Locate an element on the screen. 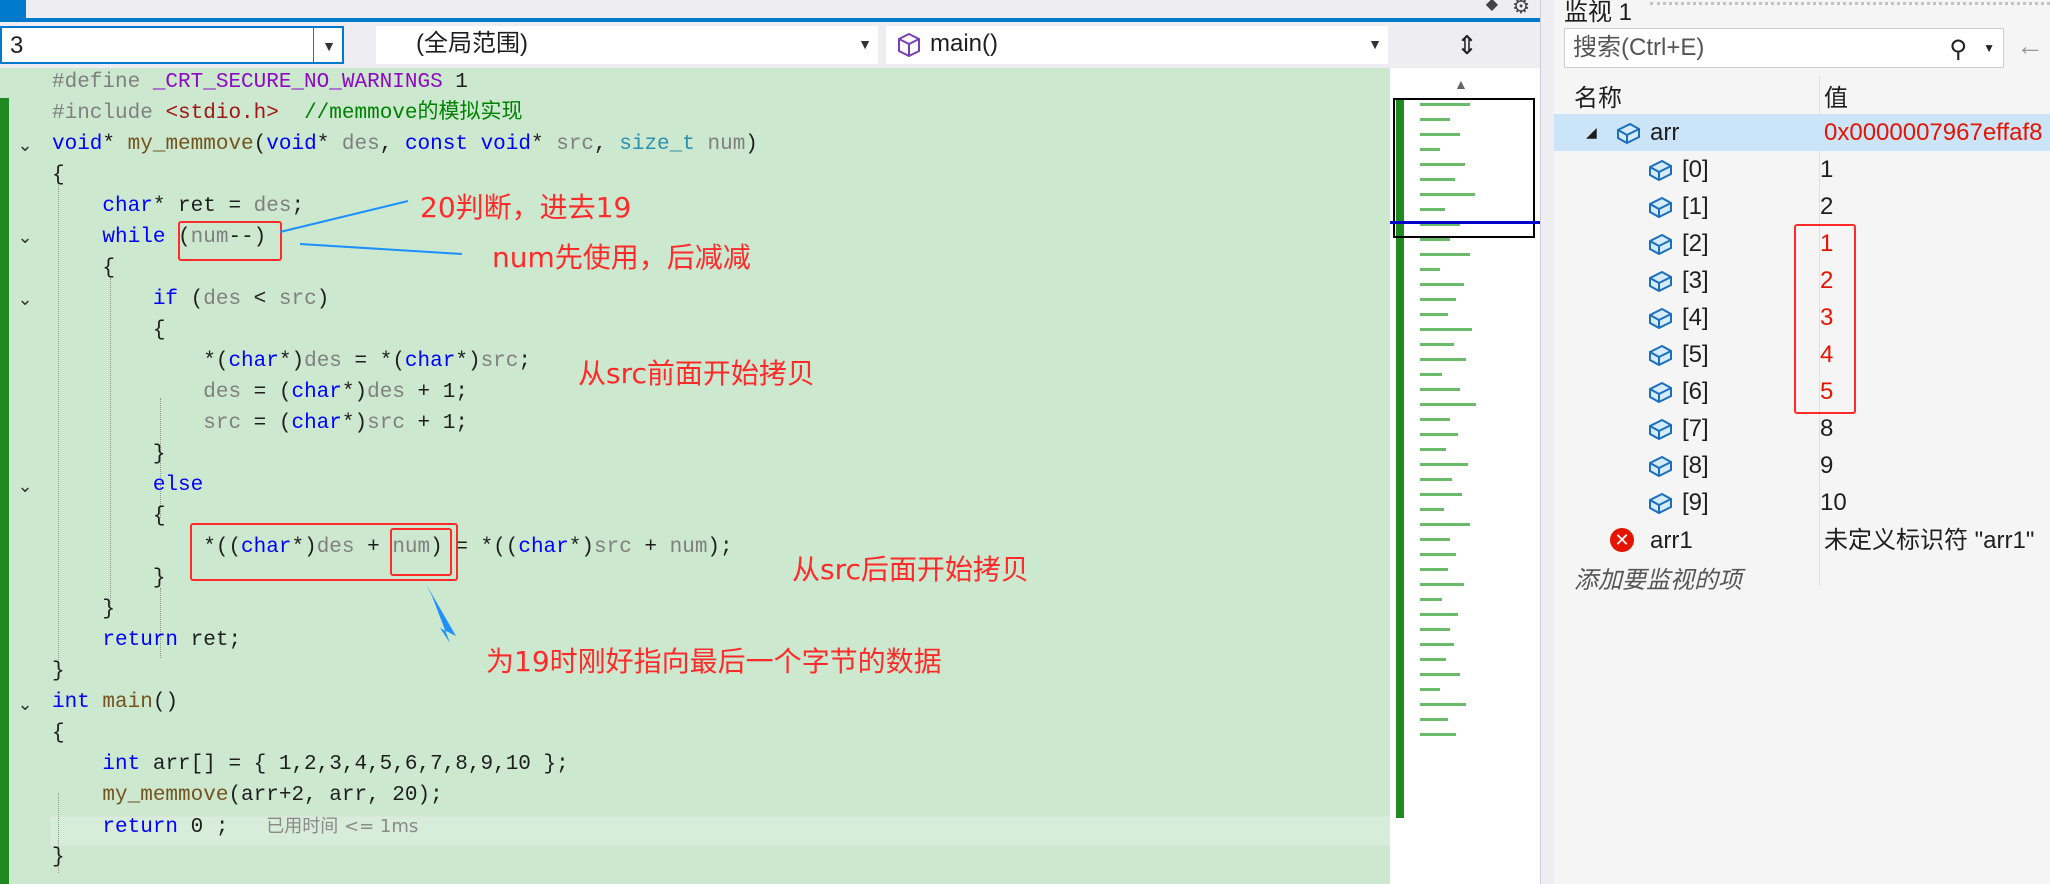 The height and width of the screenshot is (884, 2050). scroll-up-icon: ▲ is located at coordinates (1461, 84).